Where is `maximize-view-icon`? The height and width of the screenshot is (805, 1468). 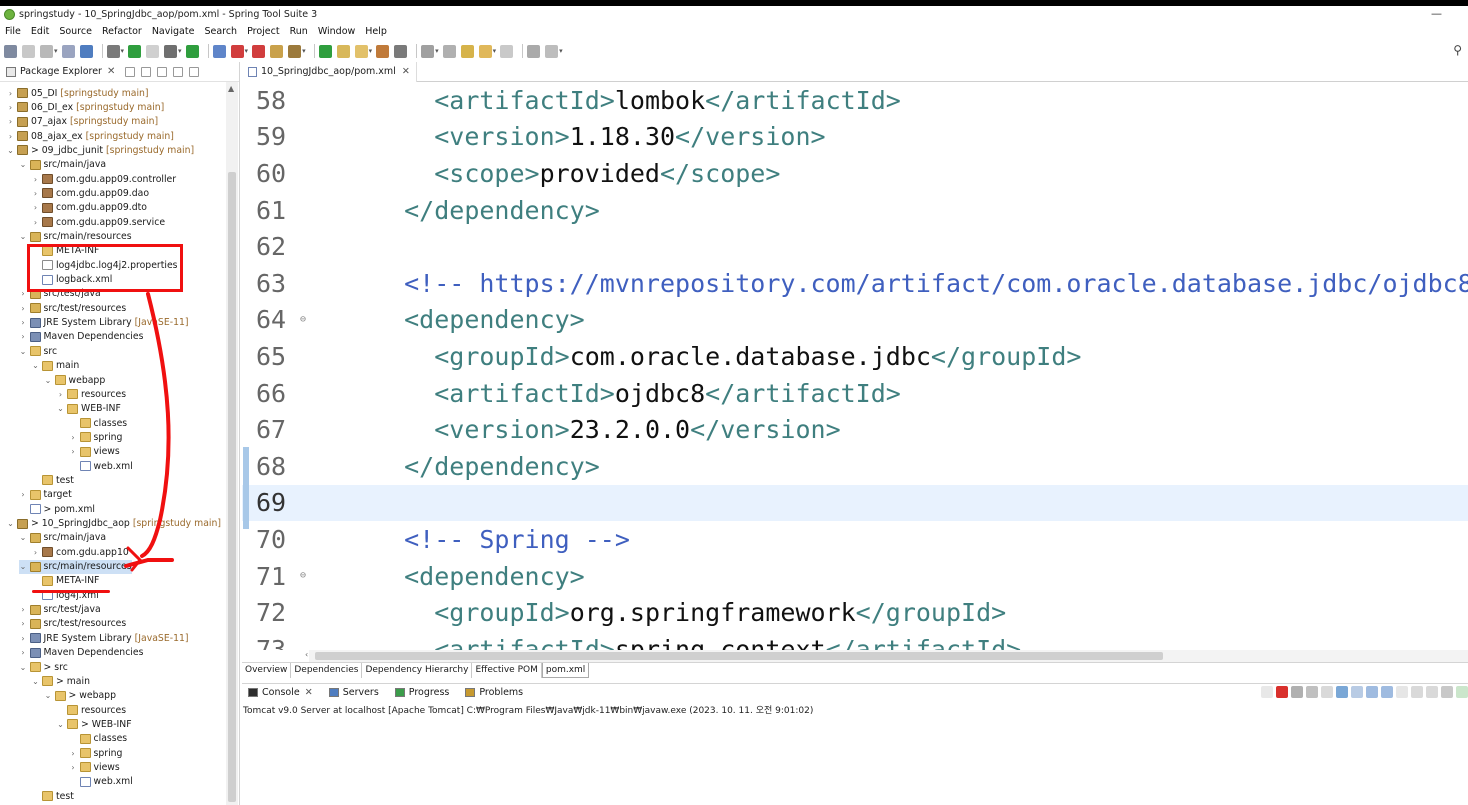 maximize-view-icon is located at coordinates (194, 71).